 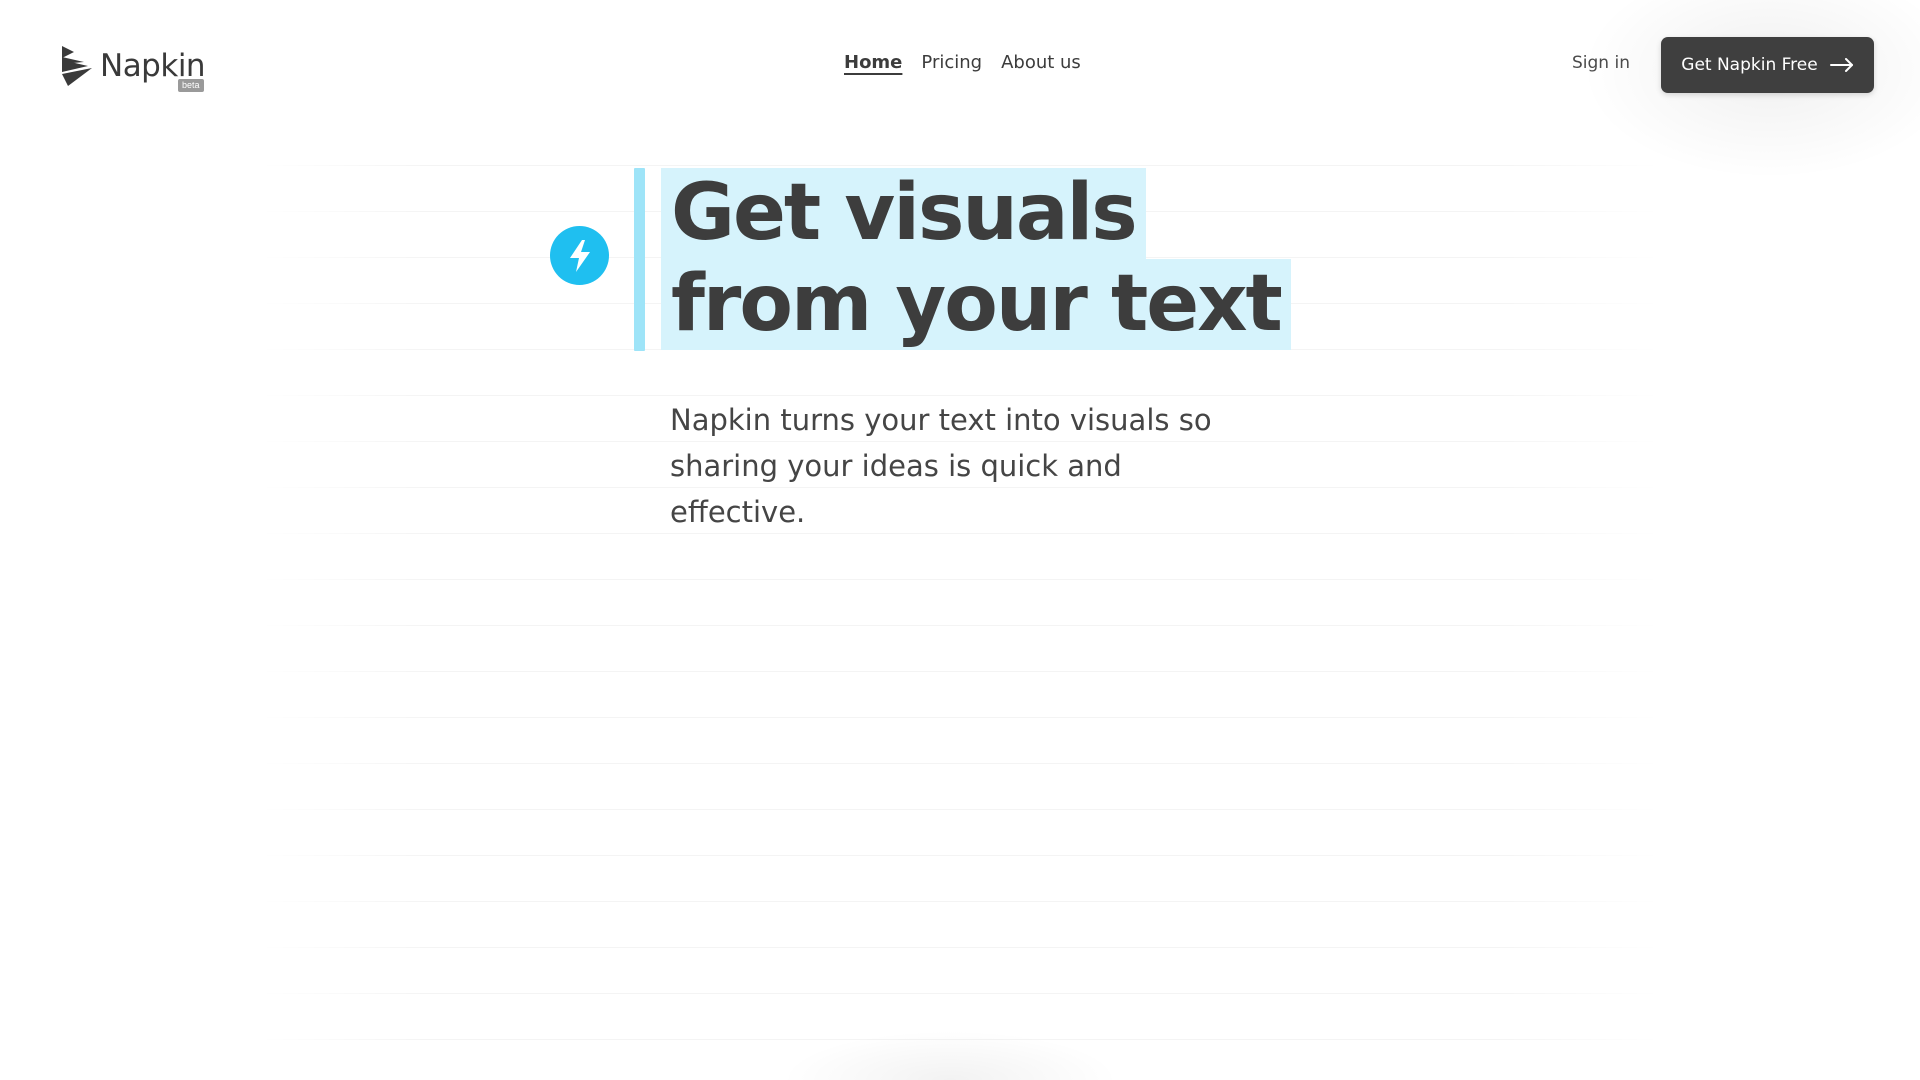 What do you see at coordinates (1749, 65) in the screenshot?
I see `cta-label: Get Napkin Free` at bounding box center [1749, 65].